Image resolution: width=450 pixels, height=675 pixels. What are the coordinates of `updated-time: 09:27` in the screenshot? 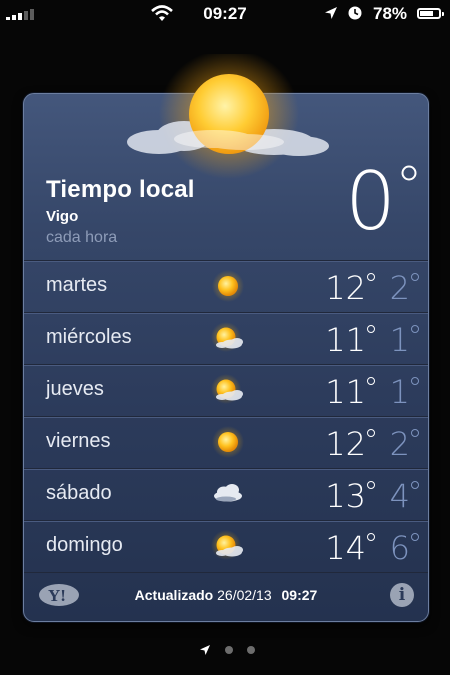 It's located at (299, 595).